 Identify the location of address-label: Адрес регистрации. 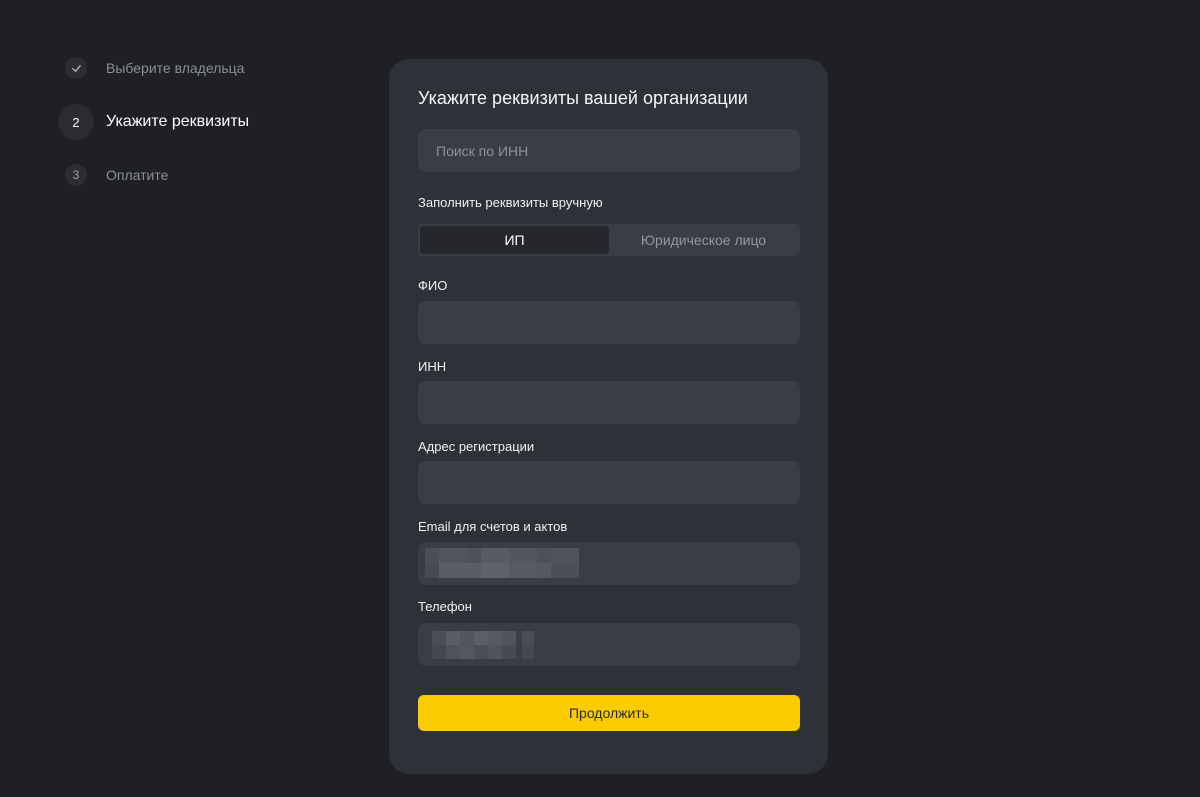
(476, 446).